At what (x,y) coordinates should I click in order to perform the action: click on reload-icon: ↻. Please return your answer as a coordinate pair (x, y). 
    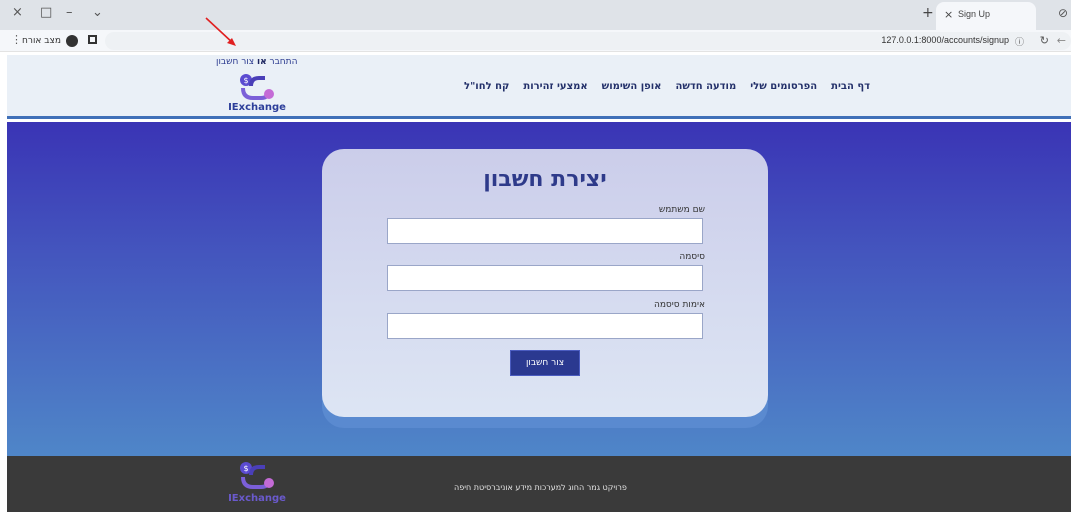
    Looking at the image, I should click on (1044, 40).